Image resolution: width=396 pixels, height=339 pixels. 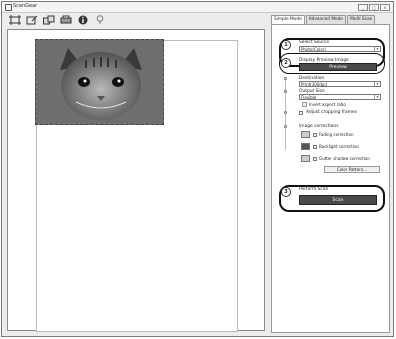 I want to click on perform-scan-label: Perform Scan, so click(x=314, y=189).